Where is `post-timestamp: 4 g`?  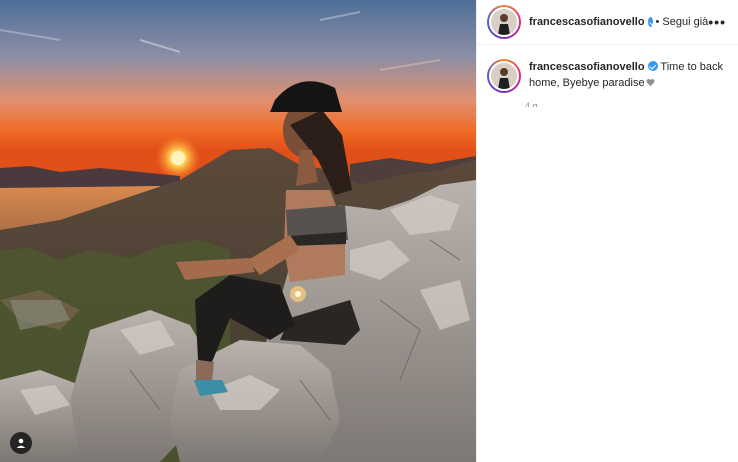 post-timestamp: 4 g is located at coordinates (531, 104).